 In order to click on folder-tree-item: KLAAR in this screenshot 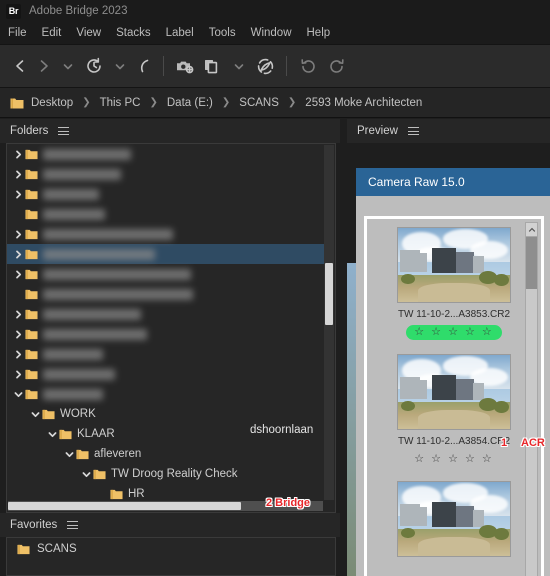, I will do `click(165, 434)`.